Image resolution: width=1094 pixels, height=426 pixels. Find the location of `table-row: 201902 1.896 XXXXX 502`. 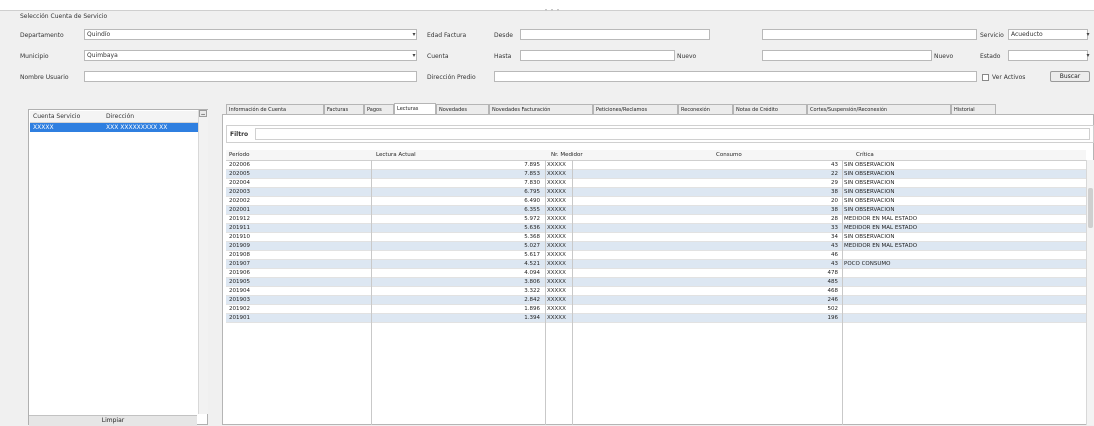

table-row: 201902 1.896 XXXXX 502 is located at coordinates (656, 309).